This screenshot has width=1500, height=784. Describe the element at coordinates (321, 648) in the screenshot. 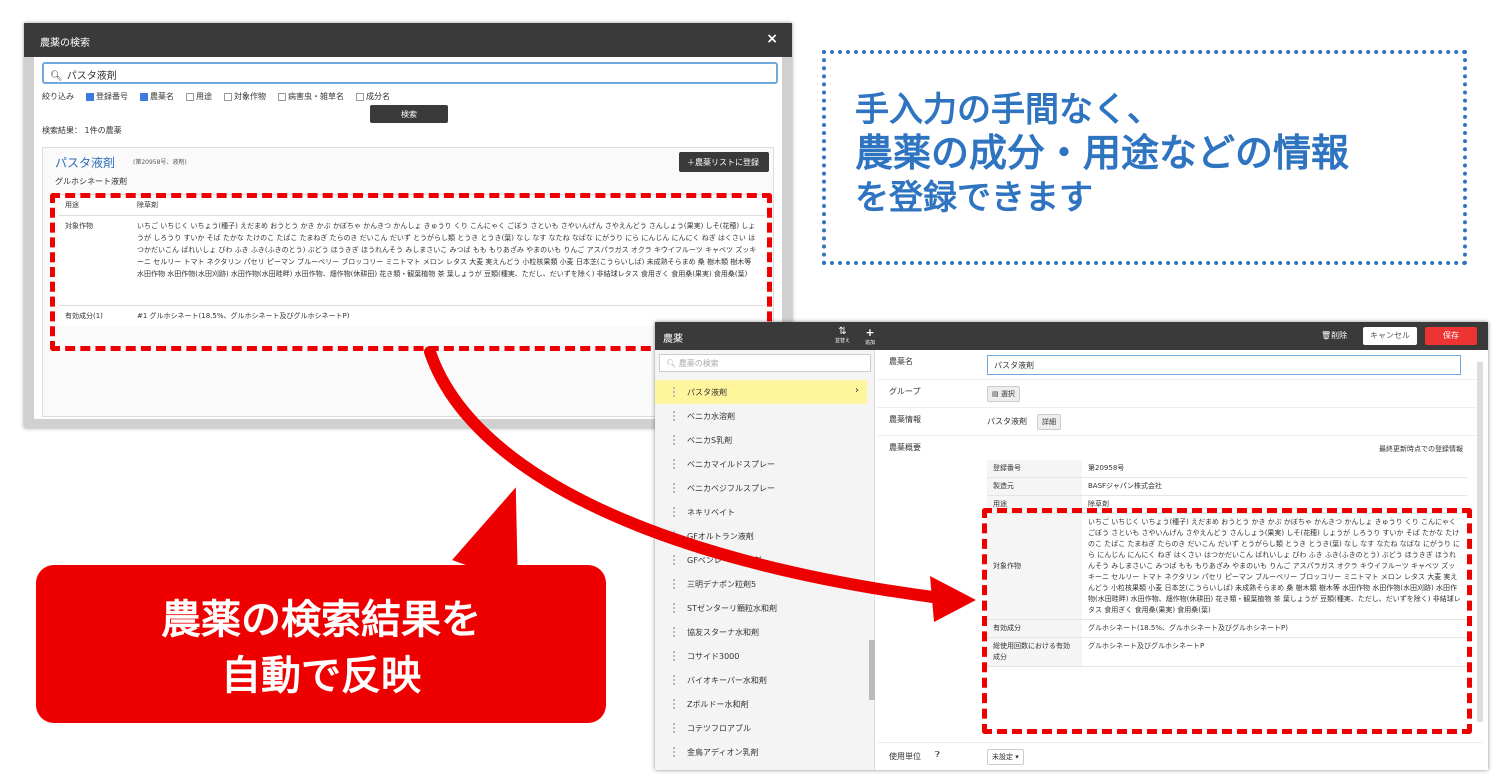

I see `result-callout-text: 農薬の検索結果を 自動で反映` at that location.